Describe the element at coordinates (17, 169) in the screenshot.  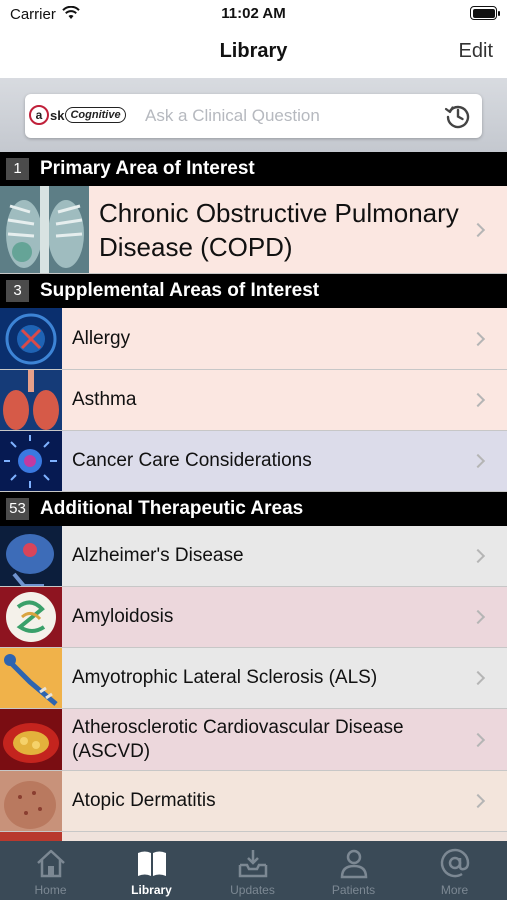
I see `section-count-badge: 1` at that location.